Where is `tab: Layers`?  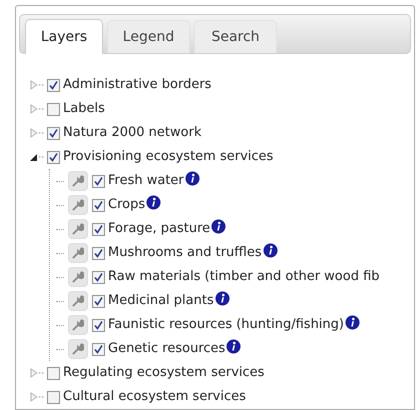 tab: Layers is located at coordinates (64, 36).